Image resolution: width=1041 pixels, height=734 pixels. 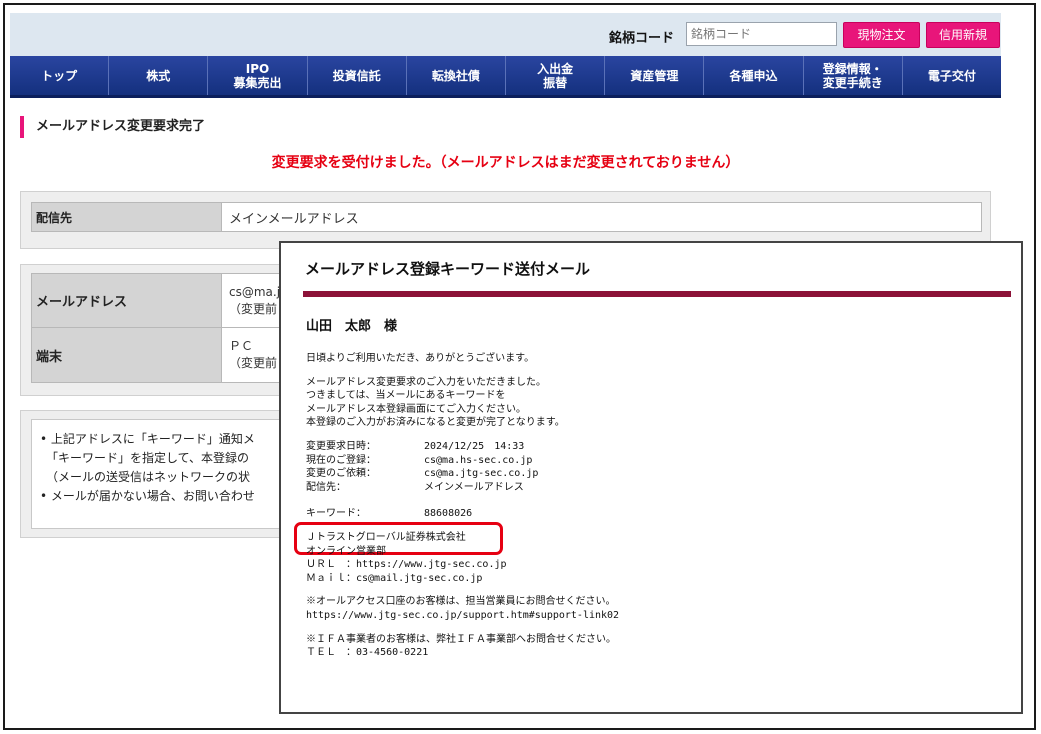 I want to click on mail-field: 現在のご登録： cs@ma.hs-sec.co.jp, so click(x=462, y=461).